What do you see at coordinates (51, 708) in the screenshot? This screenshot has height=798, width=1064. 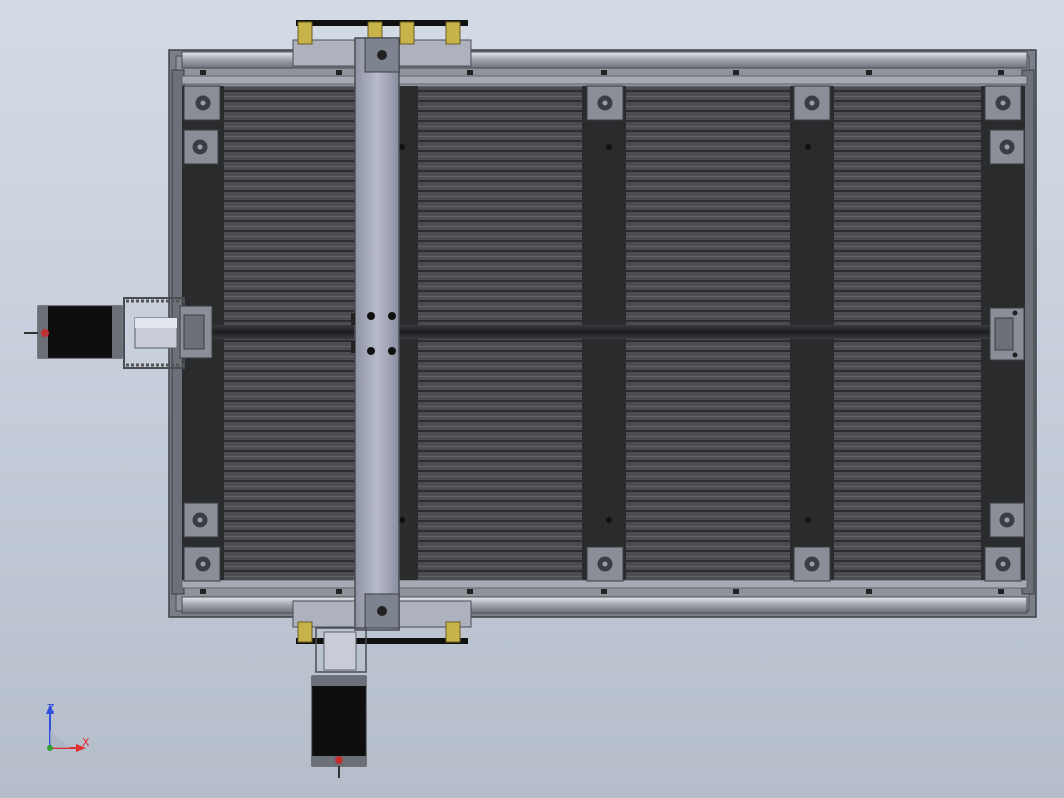 I see `triad-z-label: Z` at bounding box center [51, 708].